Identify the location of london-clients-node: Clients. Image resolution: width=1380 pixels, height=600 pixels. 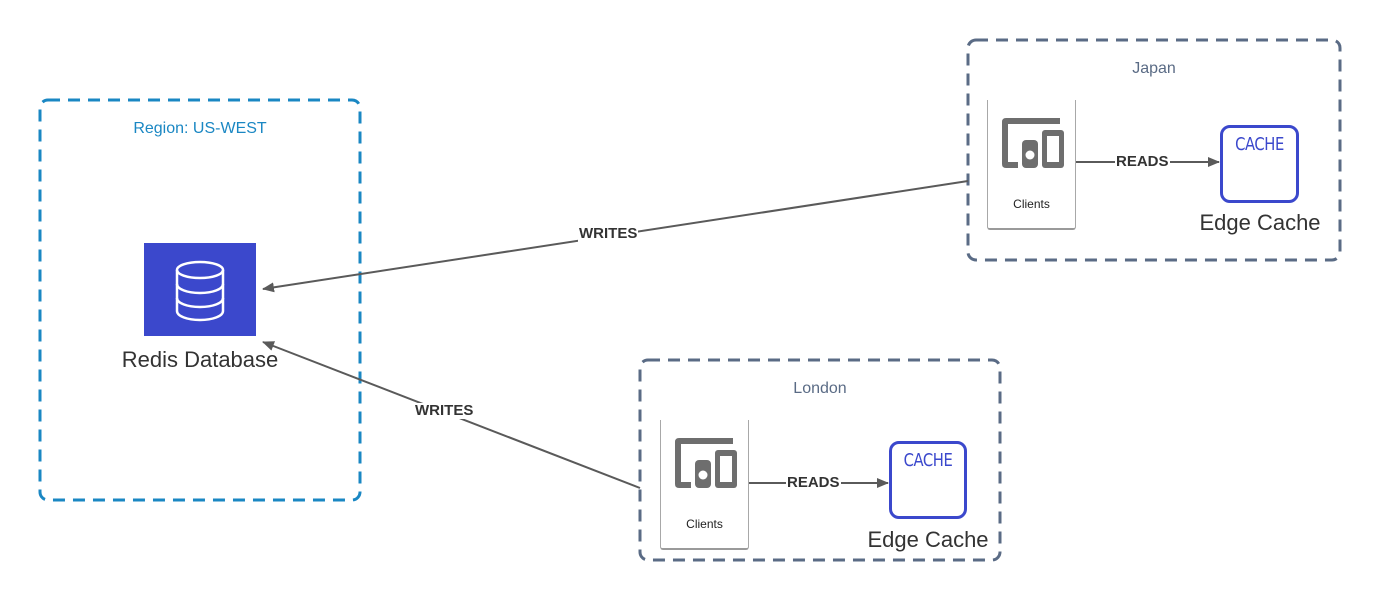
(704, 485).